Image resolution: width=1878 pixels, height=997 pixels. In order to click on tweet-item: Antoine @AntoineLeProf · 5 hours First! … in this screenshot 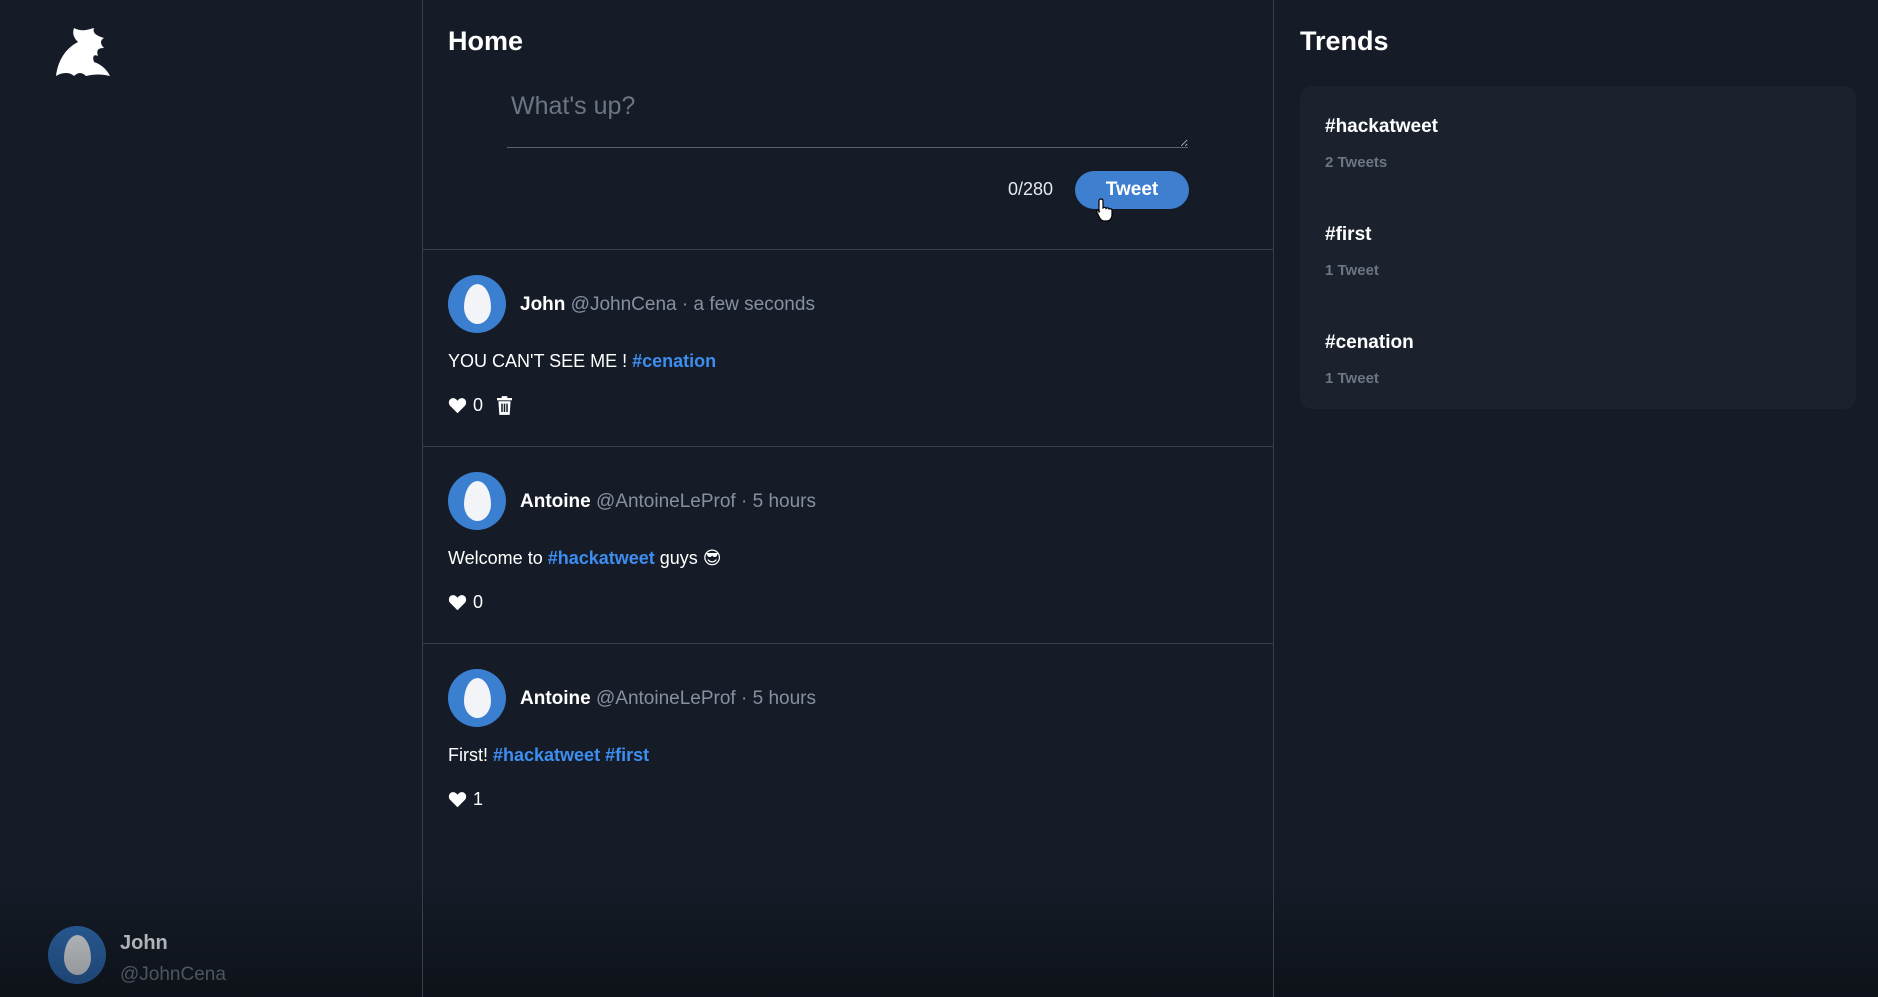, I will do `click(848, 742)`.